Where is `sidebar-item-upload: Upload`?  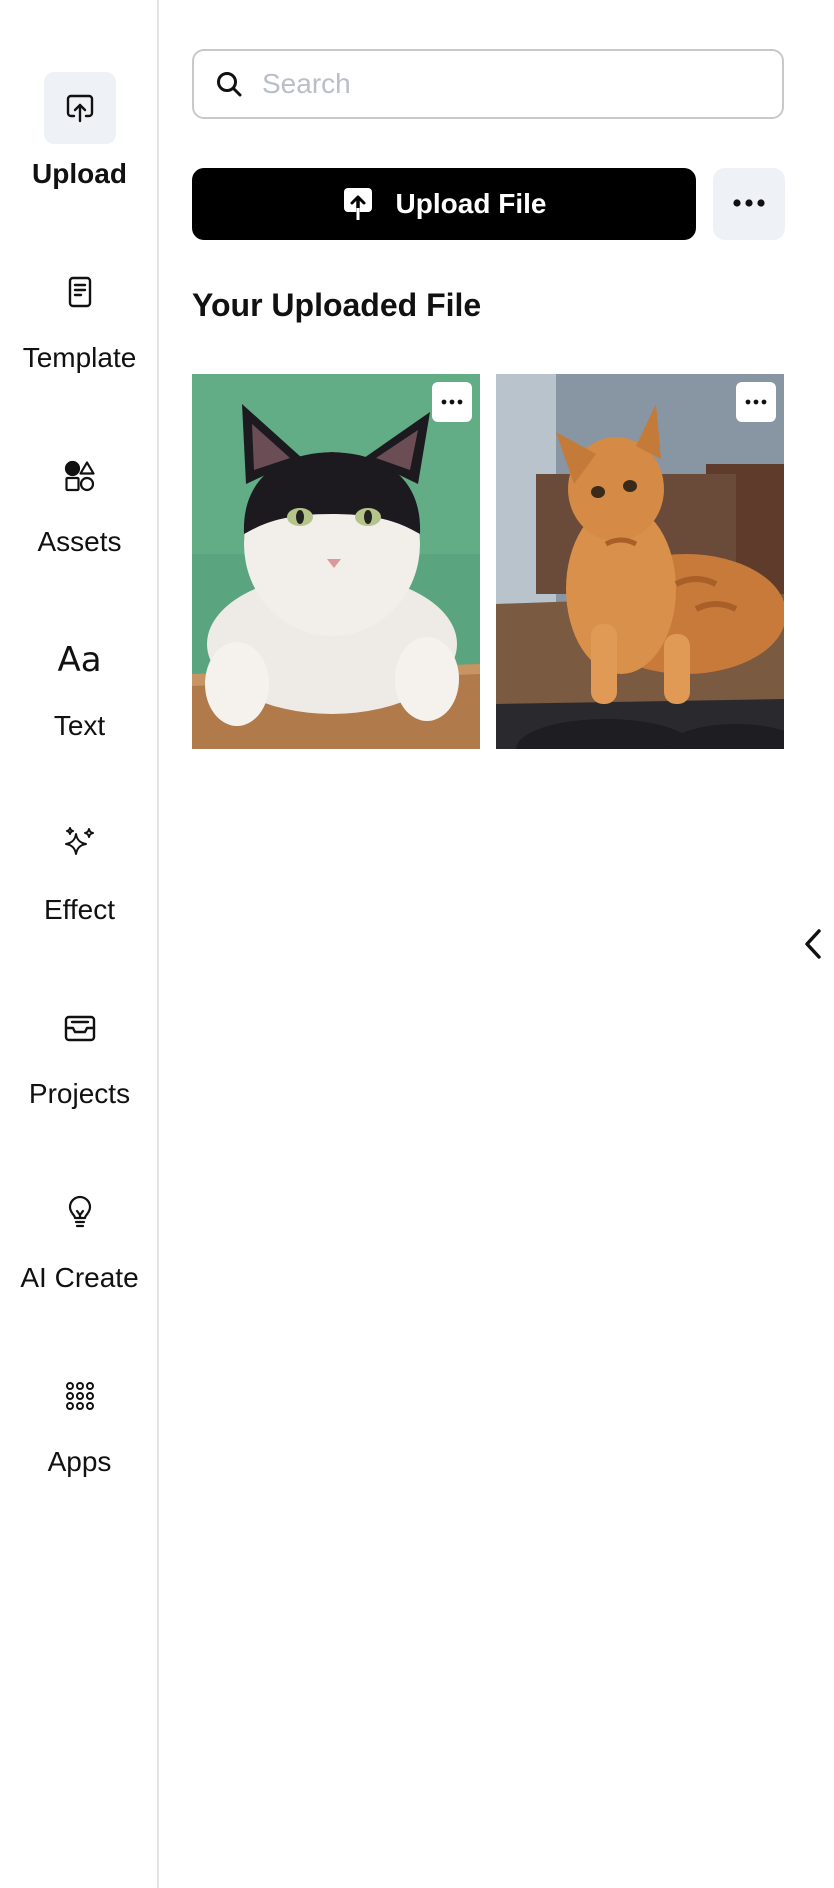
sidebar-item-upload: Upload is located at coordinates (79, 131).